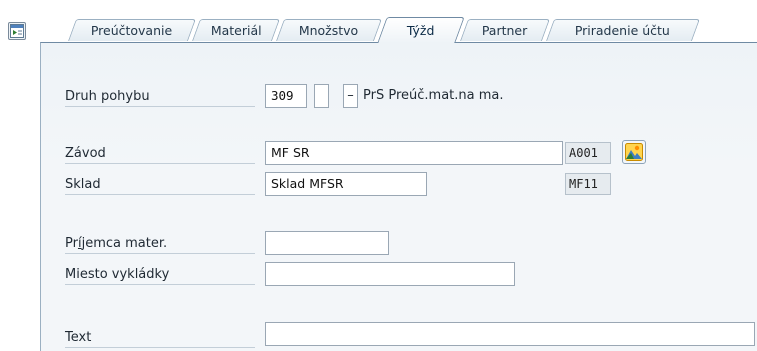 The height and width of the screenshot is (351, 757). I want to click on plant-picture-button, so click(634, 152).